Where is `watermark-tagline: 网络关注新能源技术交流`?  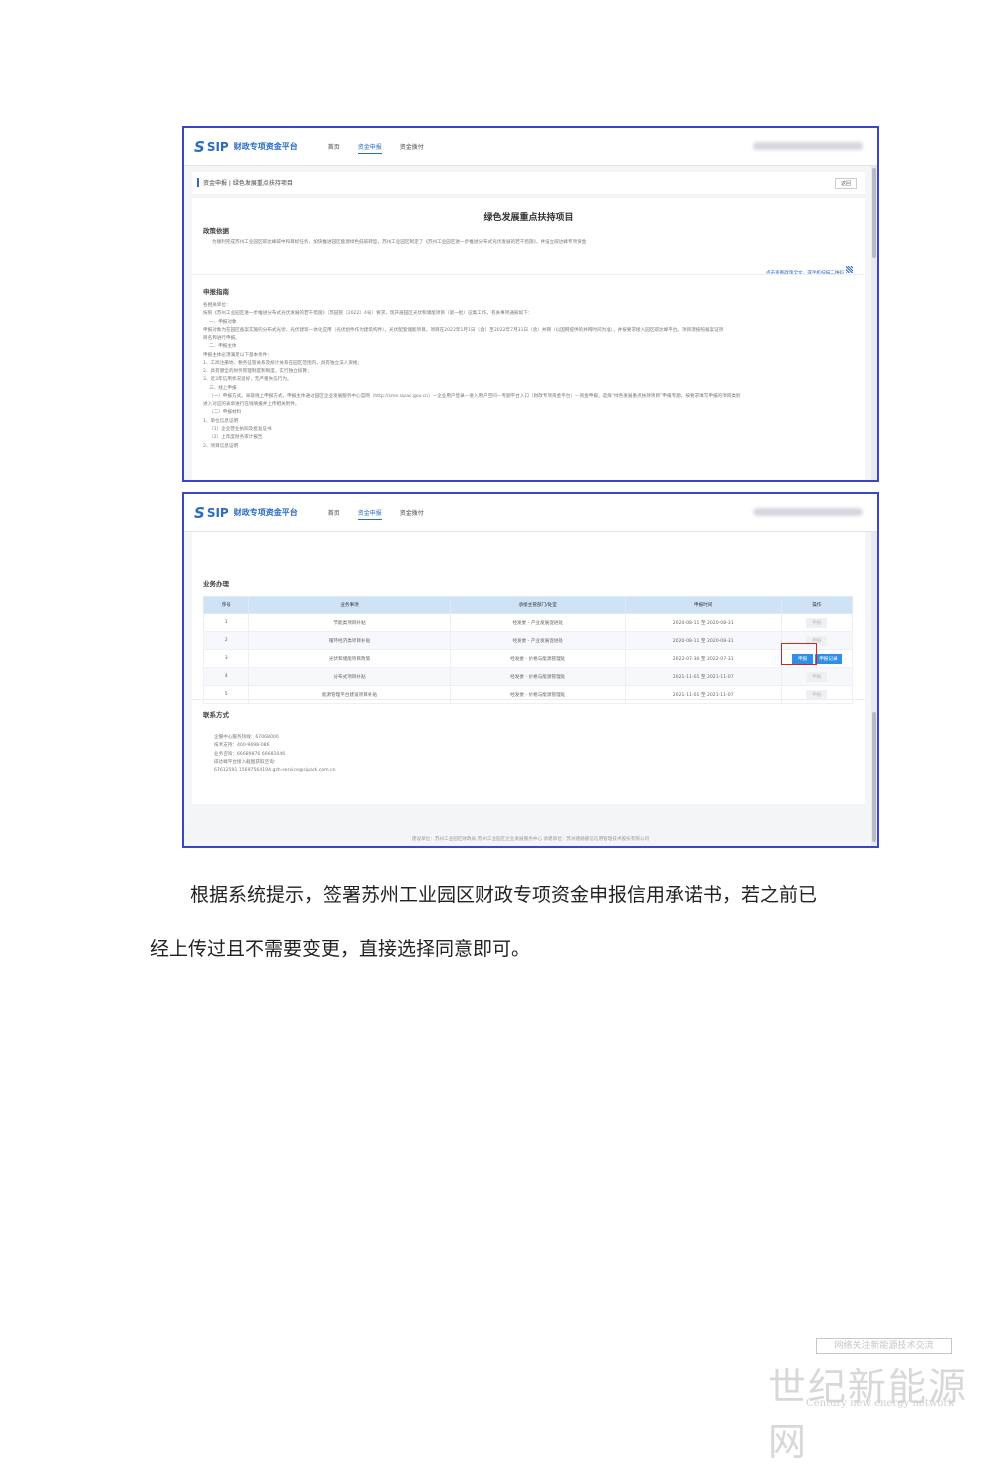
watermark-tagline: 网络关注新能源技术交流 is located at coordinates (884, 1346).